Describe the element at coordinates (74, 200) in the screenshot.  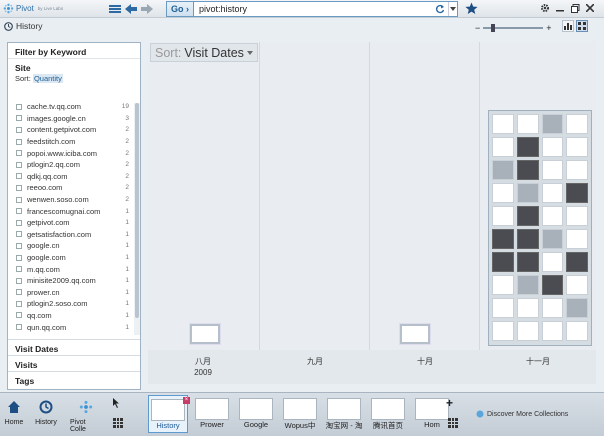
I see `site-filter-item: wenwen.soso.com 2` at that location.